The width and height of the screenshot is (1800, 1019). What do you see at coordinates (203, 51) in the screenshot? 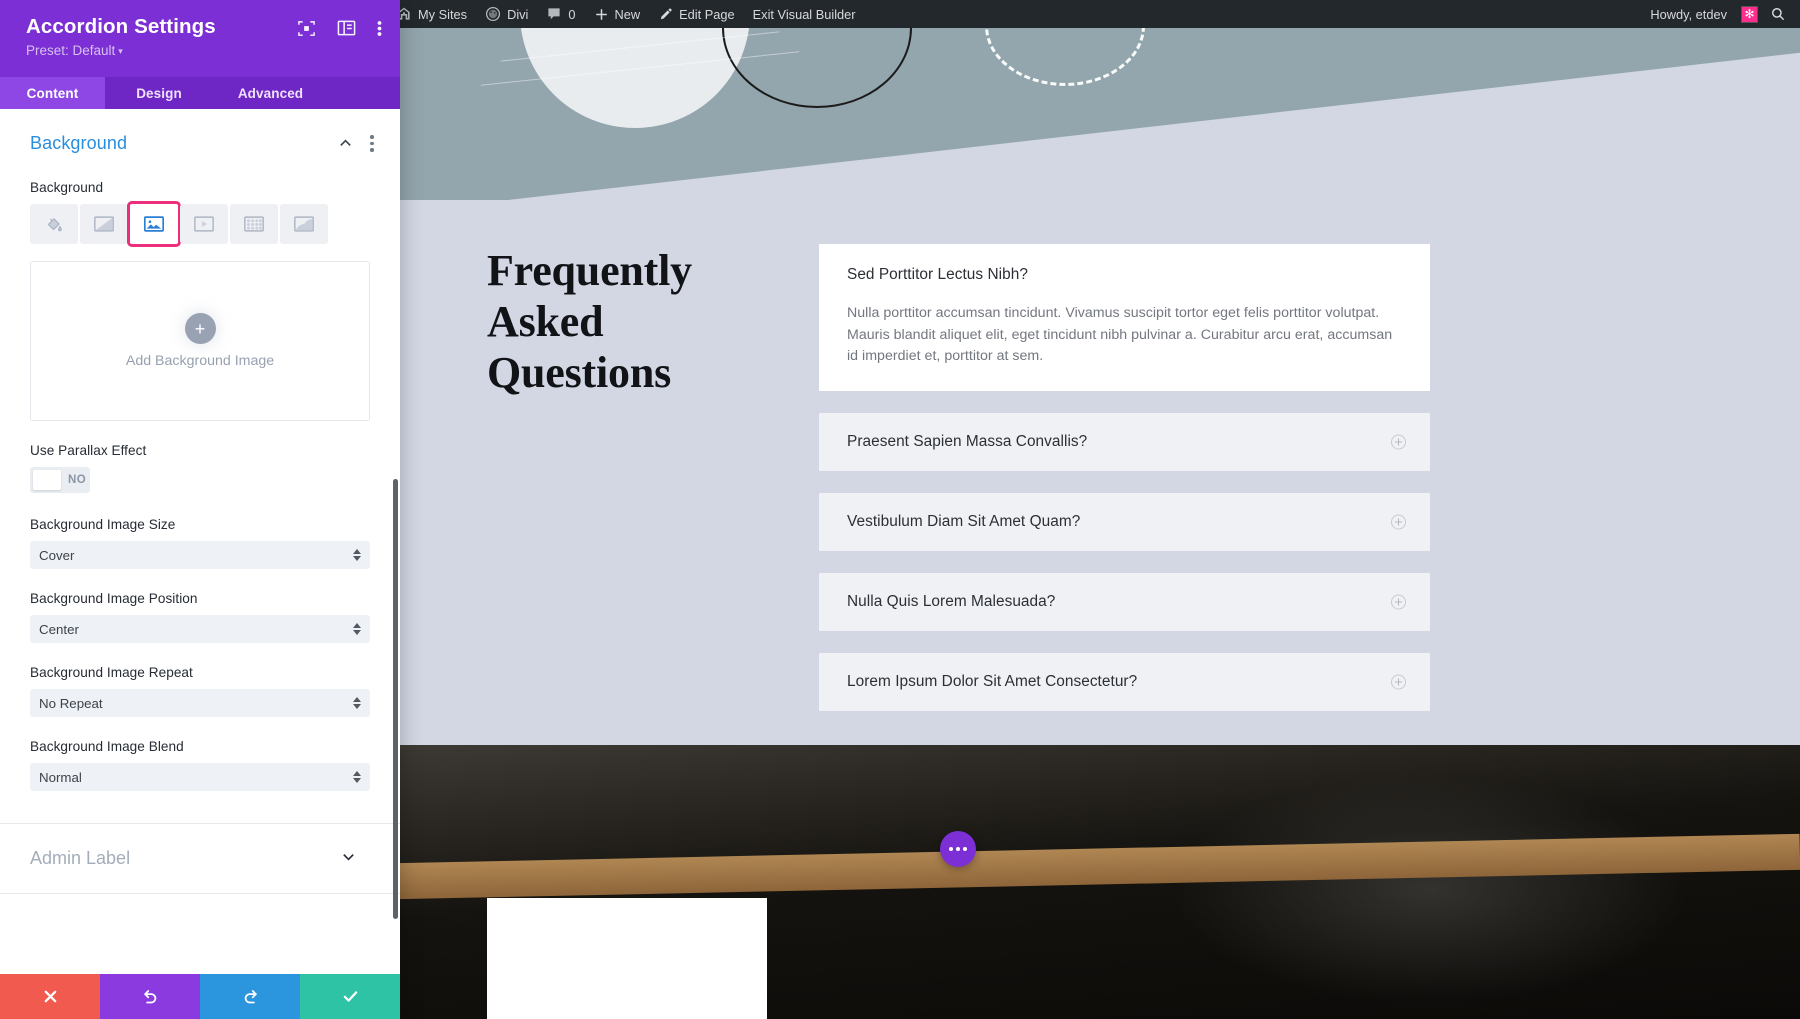
I see `preset-selector: Preset: Default ▾` at bounding box center [203, 51].